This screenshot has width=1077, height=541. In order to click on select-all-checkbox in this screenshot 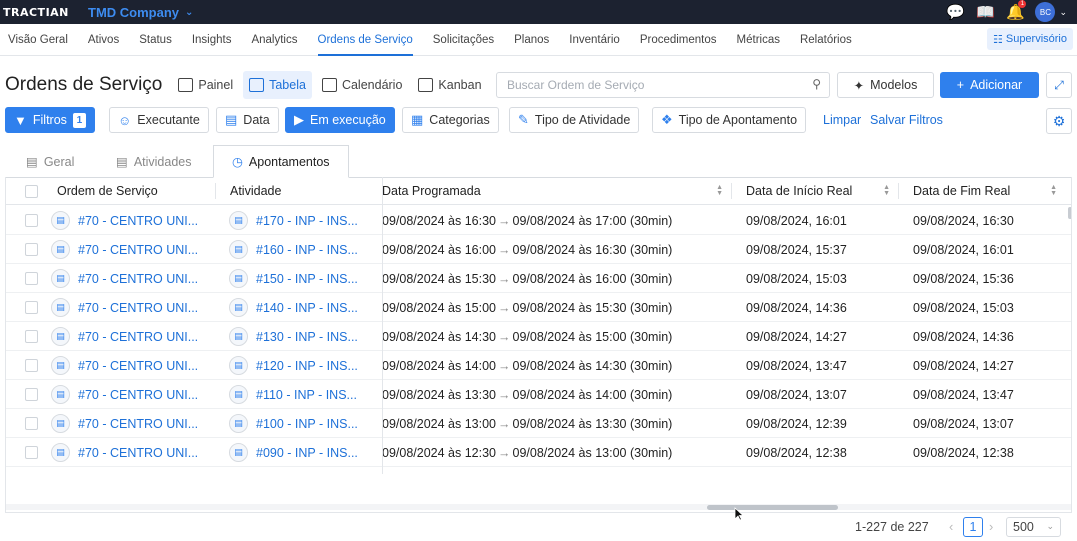, I will do `click(31, 191)`.